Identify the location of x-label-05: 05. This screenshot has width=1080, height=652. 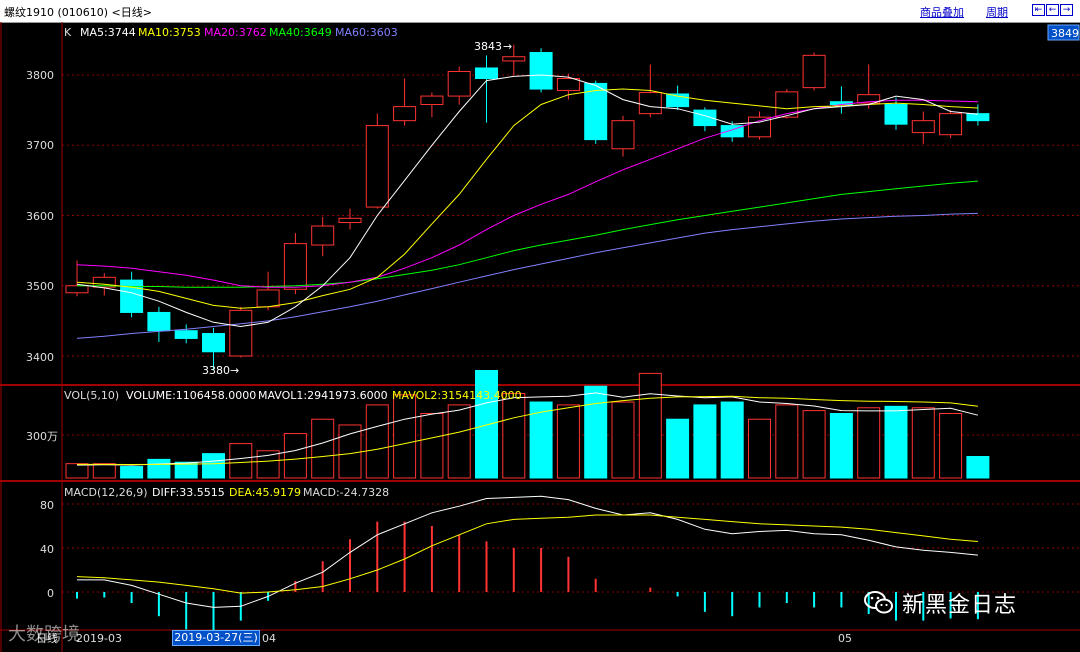
(845, 638).